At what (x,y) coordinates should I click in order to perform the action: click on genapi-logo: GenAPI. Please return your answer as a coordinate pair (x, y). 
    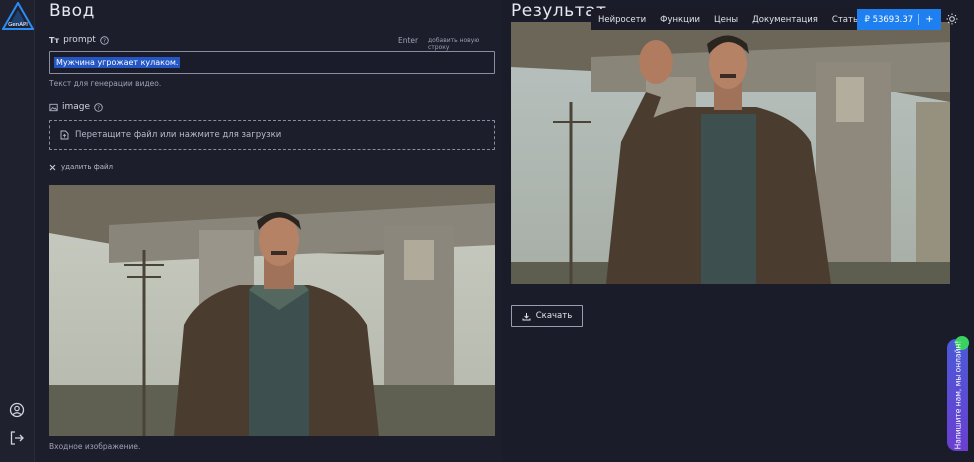
    Looking at the image, I should click on (18, 16).